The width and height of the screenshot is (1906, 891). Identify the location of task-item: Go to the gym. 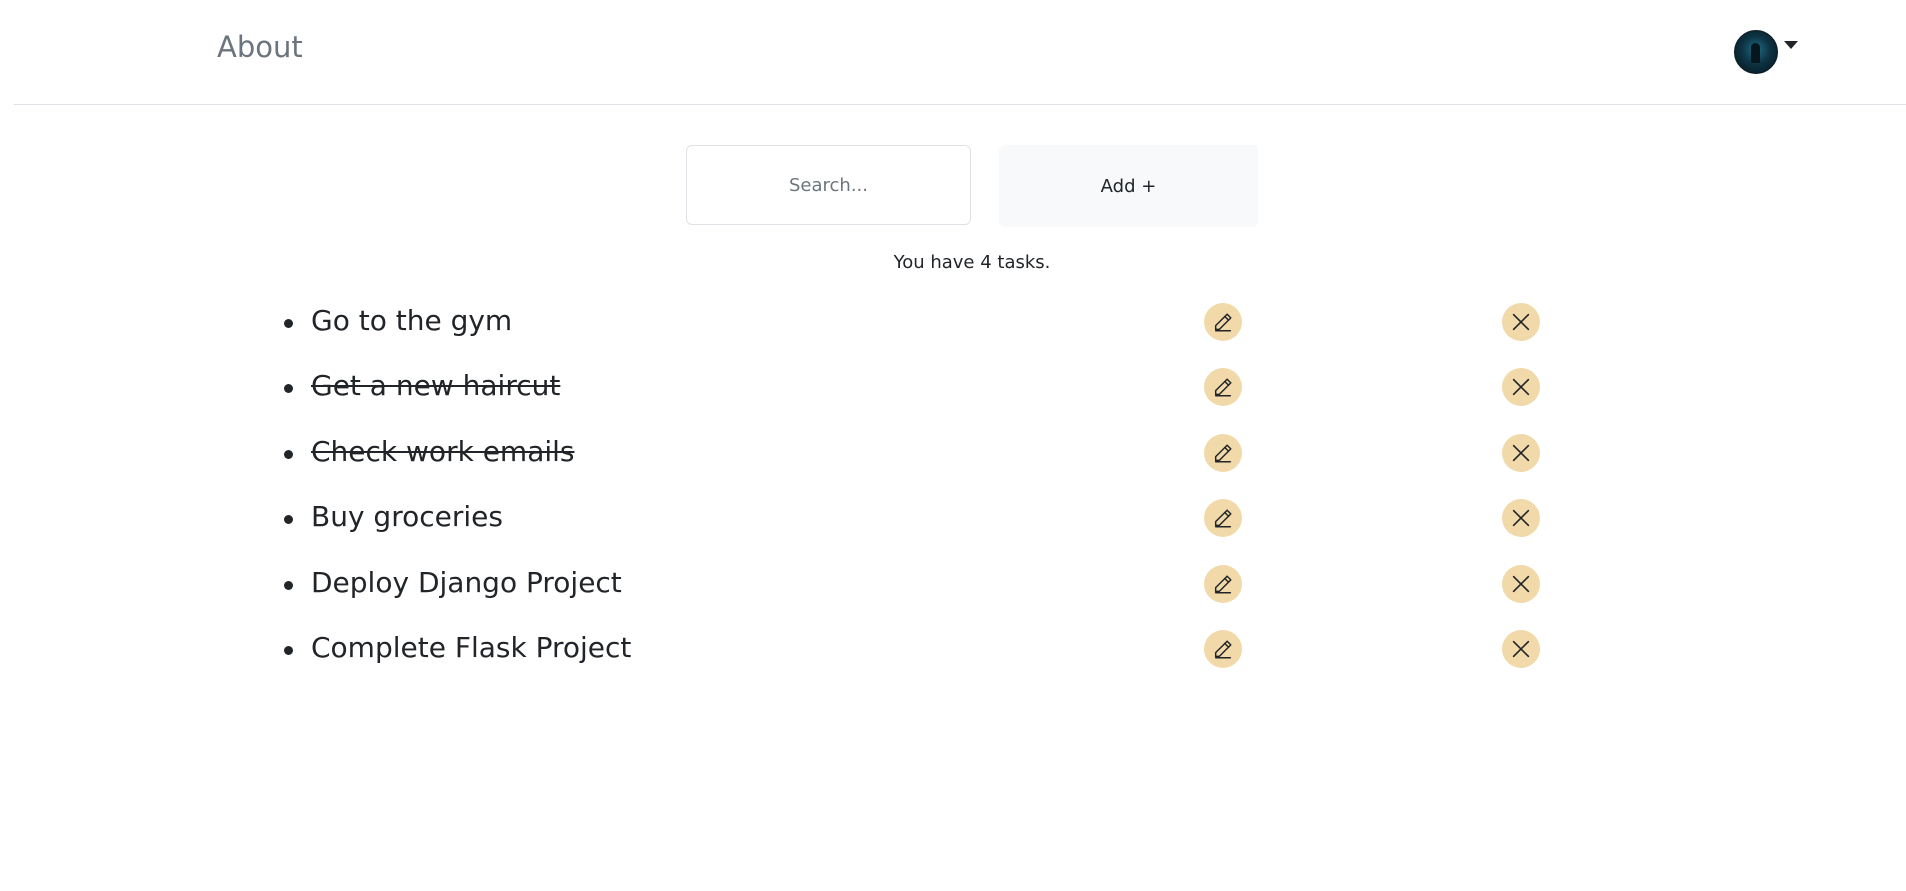
(953, 323).